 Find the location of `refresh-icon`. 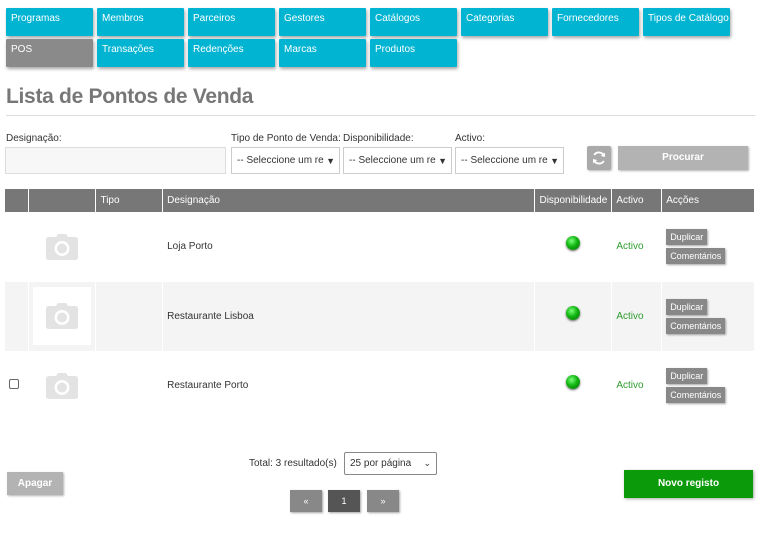

refresh-icon is located at coordinates (599, 158).